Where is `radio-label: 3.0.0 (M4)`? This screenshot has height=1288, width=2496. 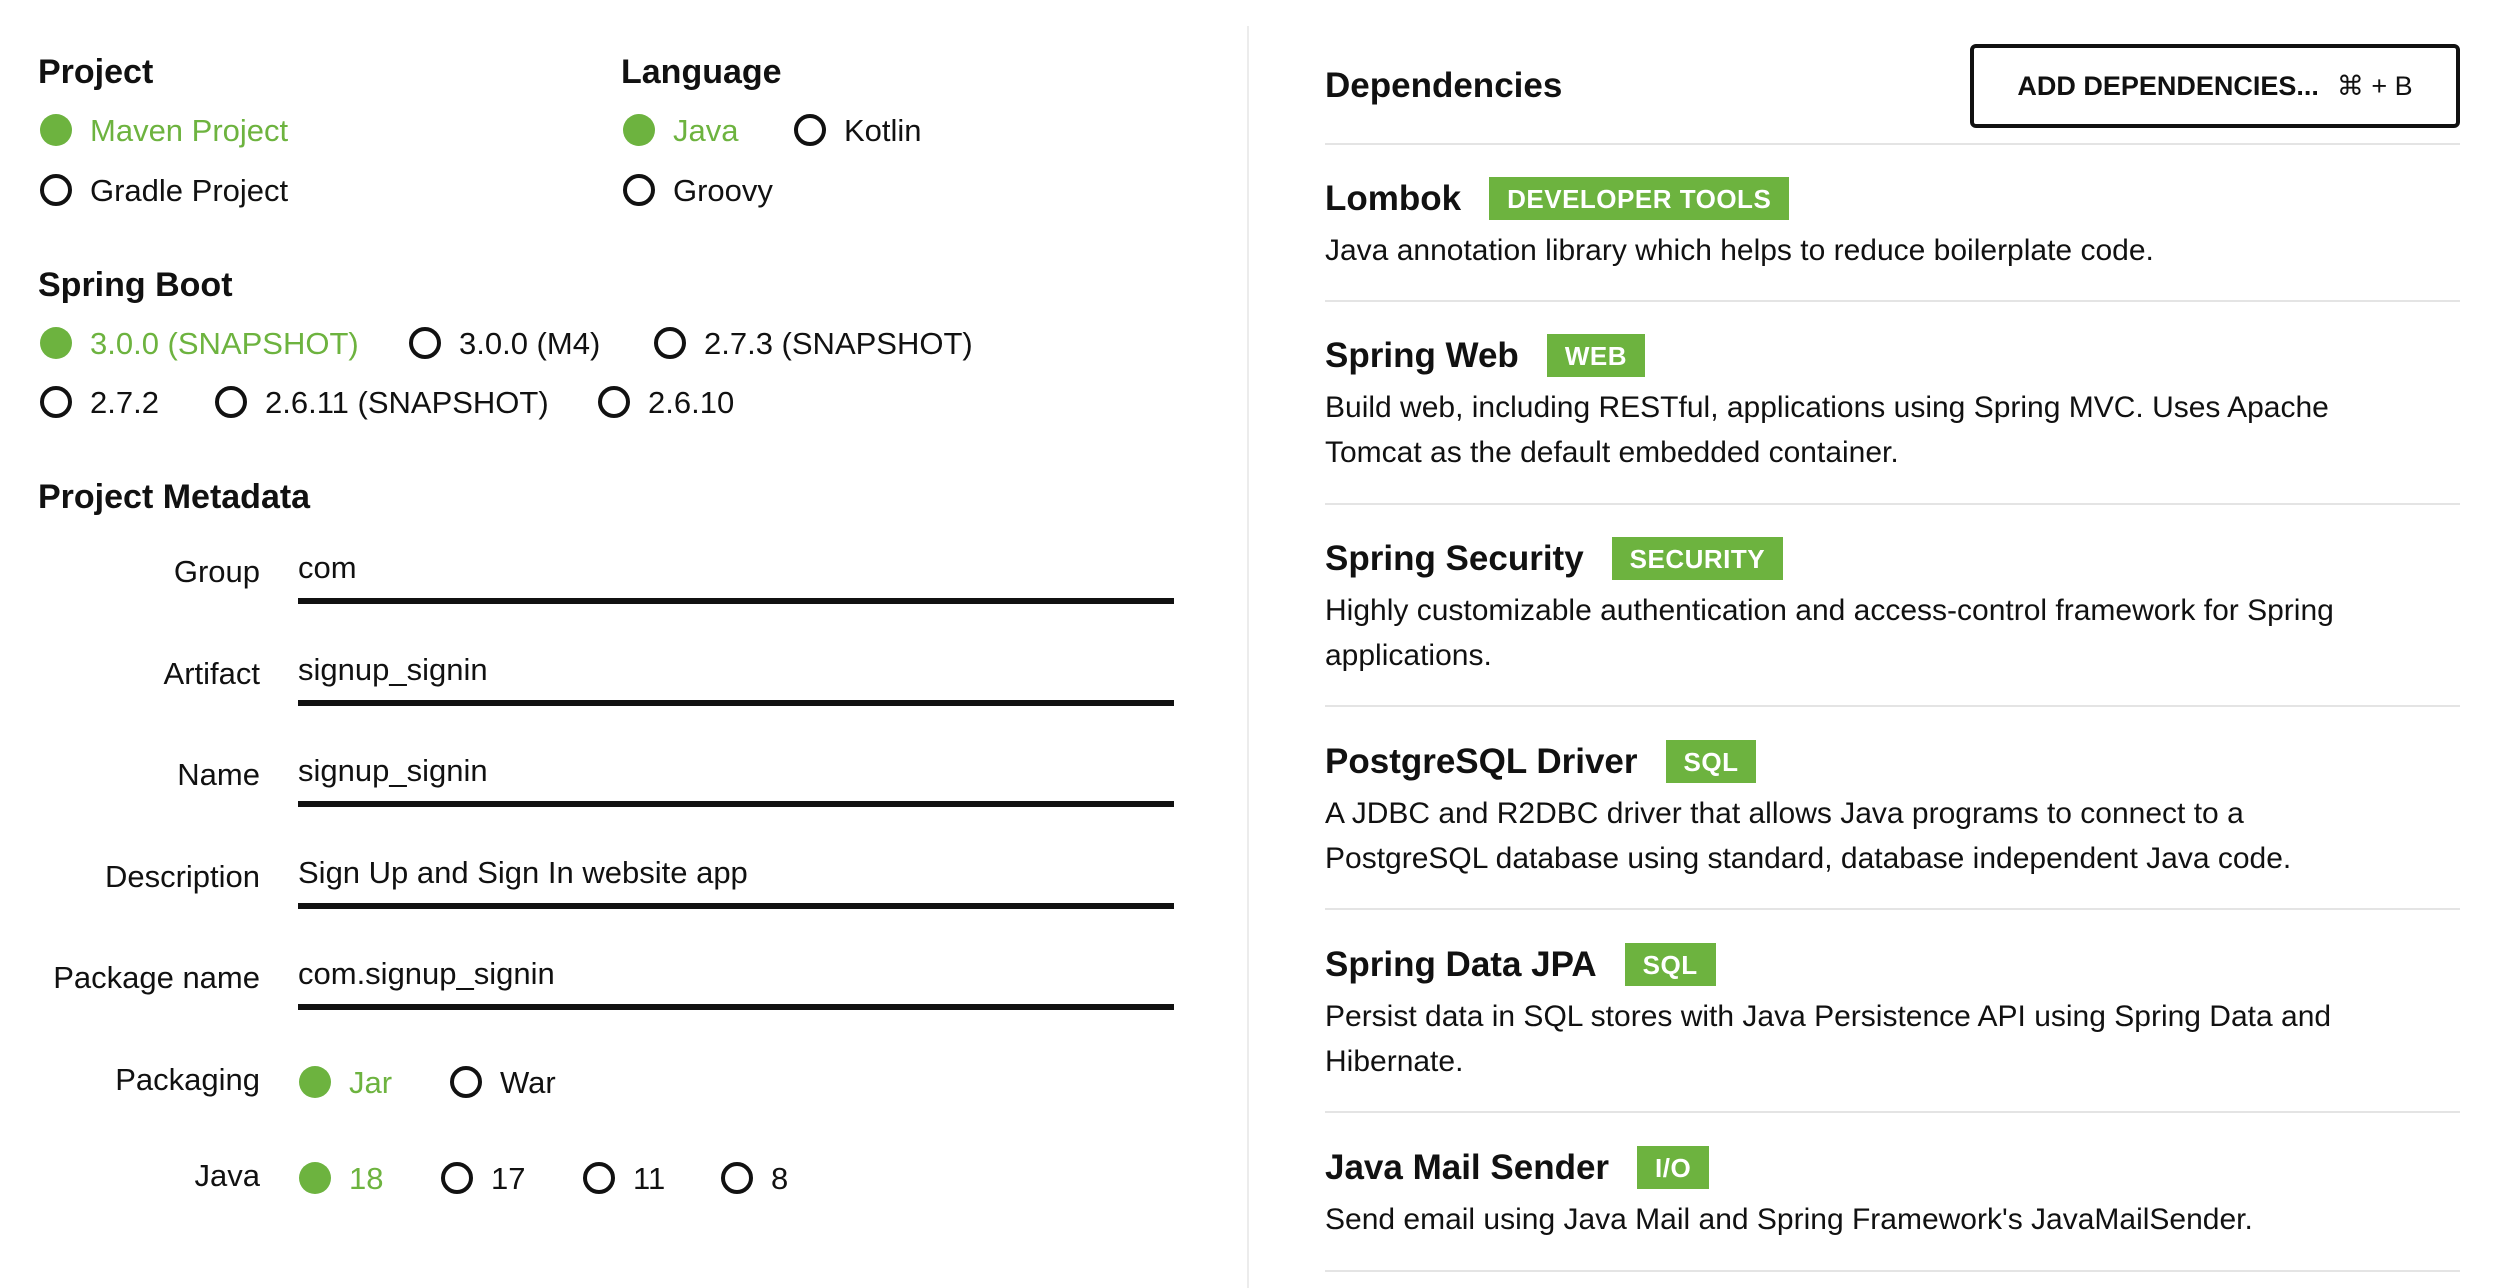
radio-label: 3.0.0 (M4) is located at coordinates (530, 343).